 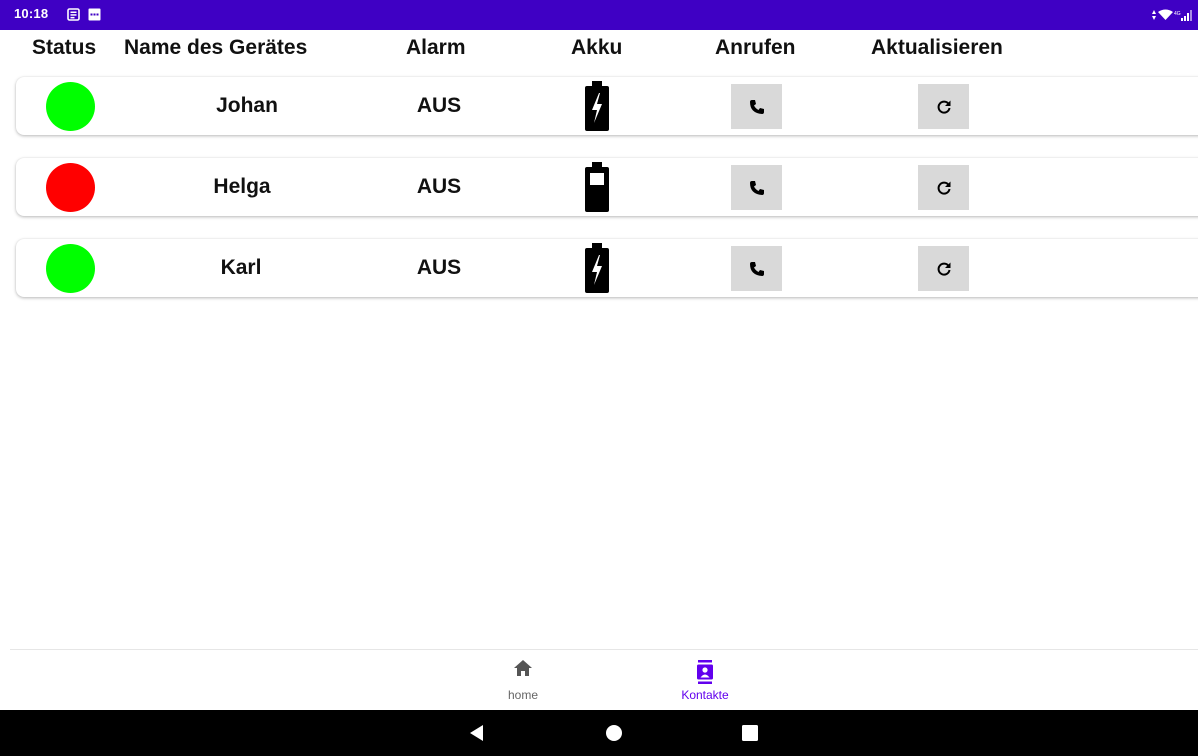 I want to click on status-bar: 10:18 4G, so click(x=599, y=15).